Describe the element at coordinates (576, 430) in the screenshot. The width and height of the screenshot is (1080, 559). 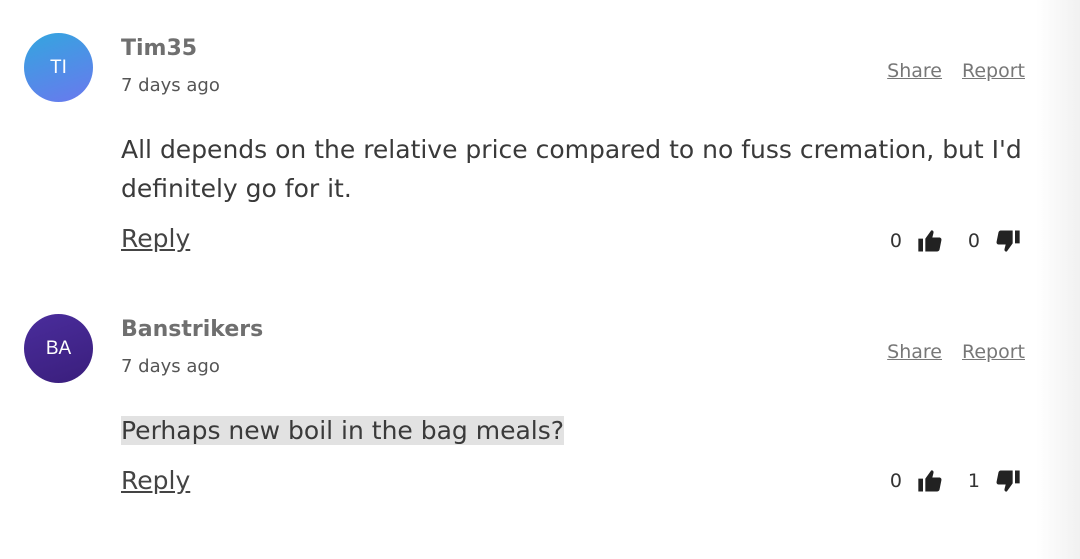
I see `comment-text: Perhaps new boil in the bag meals?` at that location.